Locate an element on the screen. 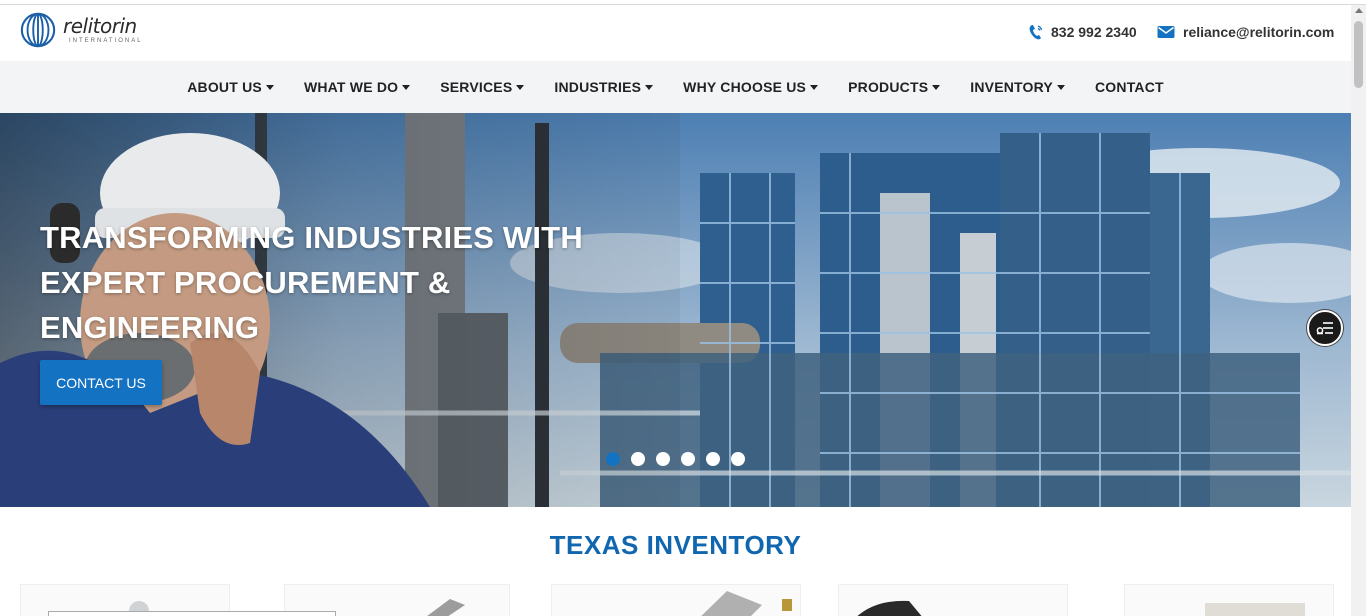  nav-item-contact: CONTACT is located at coordinates (1129, 87).